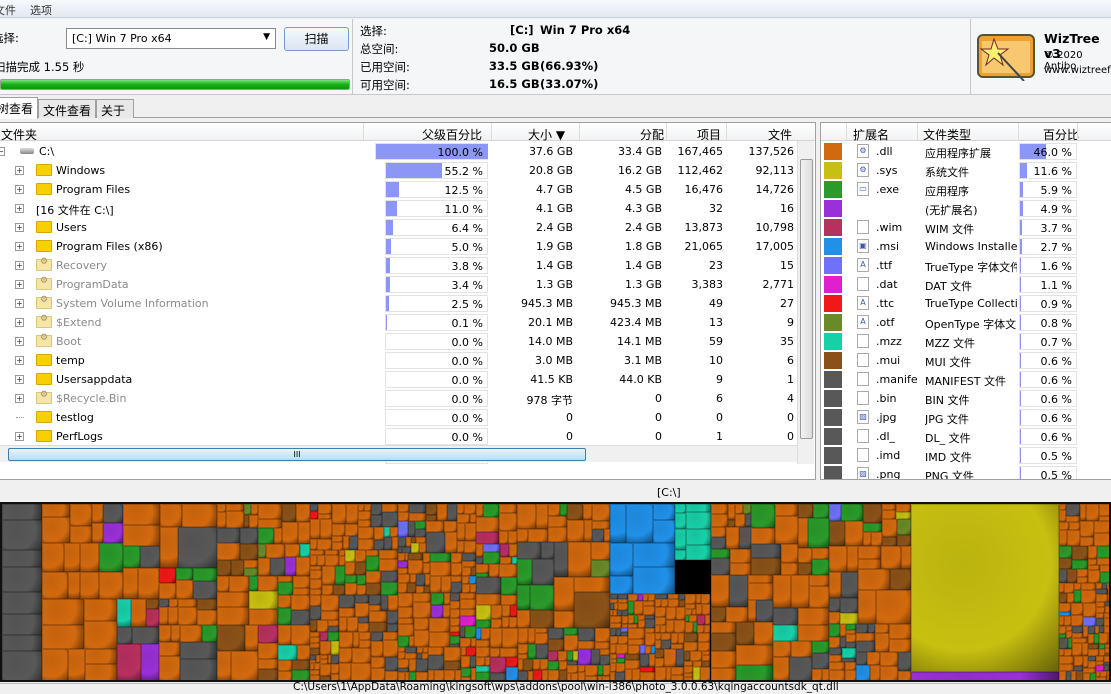 The height and width of the screenshot is (694, 1111). I want to click on scroll-thumb: III, so click(297, 454).